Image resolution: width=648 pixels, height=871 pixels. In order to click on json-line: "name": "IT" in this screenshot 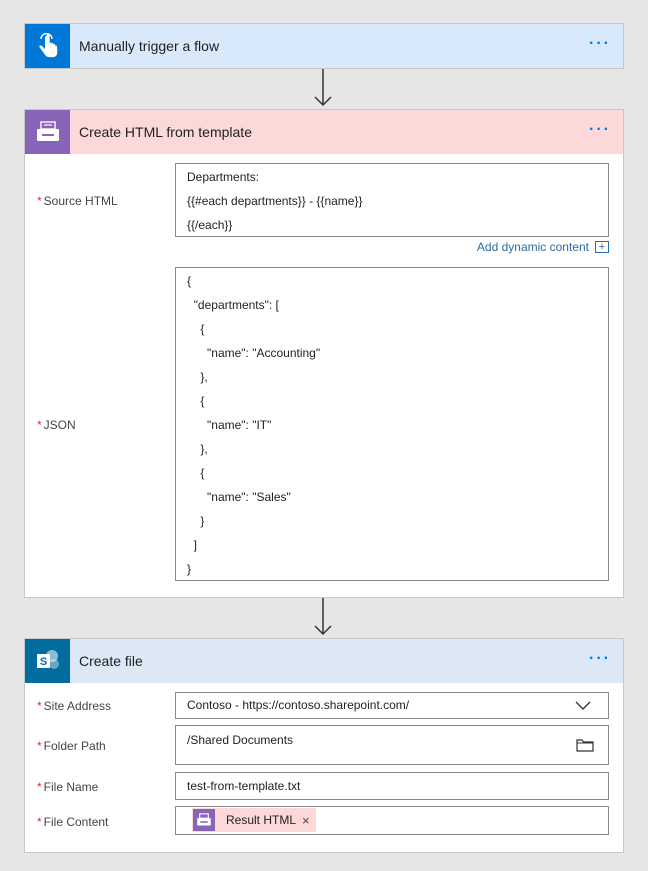, I will do `click(229, 425)`.